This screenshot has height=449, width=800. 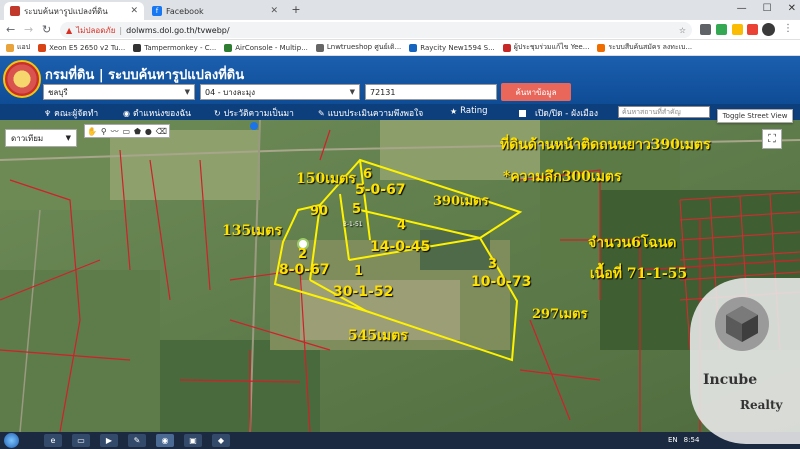 What do you see at coordinates (522, 113) in the screenshot?
I see `checkbox` at bounding box center [522, 113].